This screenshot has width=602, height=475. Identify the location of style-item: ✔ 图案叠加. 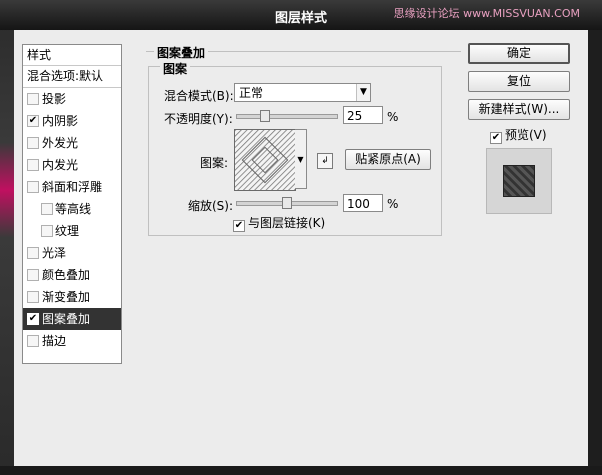
(72, 319).